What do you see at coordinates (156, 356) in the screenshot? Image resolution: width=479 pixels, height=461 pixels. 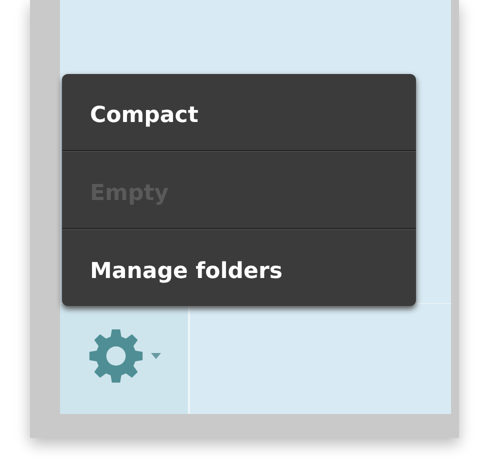 I see `caret-icon` at bounding box center [156, 356].